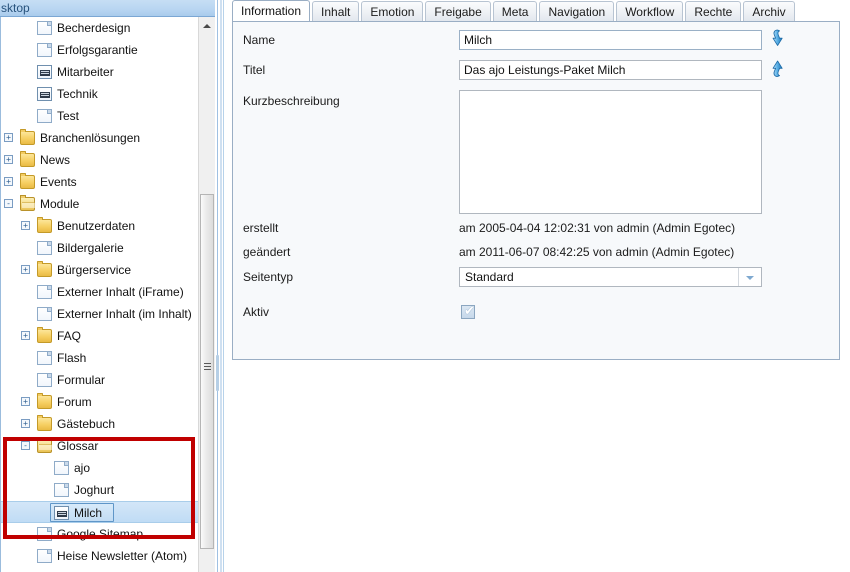  Describe the element at coordinates (100, 468) in the screenshot. I see `tree-item: ajo` at that location.